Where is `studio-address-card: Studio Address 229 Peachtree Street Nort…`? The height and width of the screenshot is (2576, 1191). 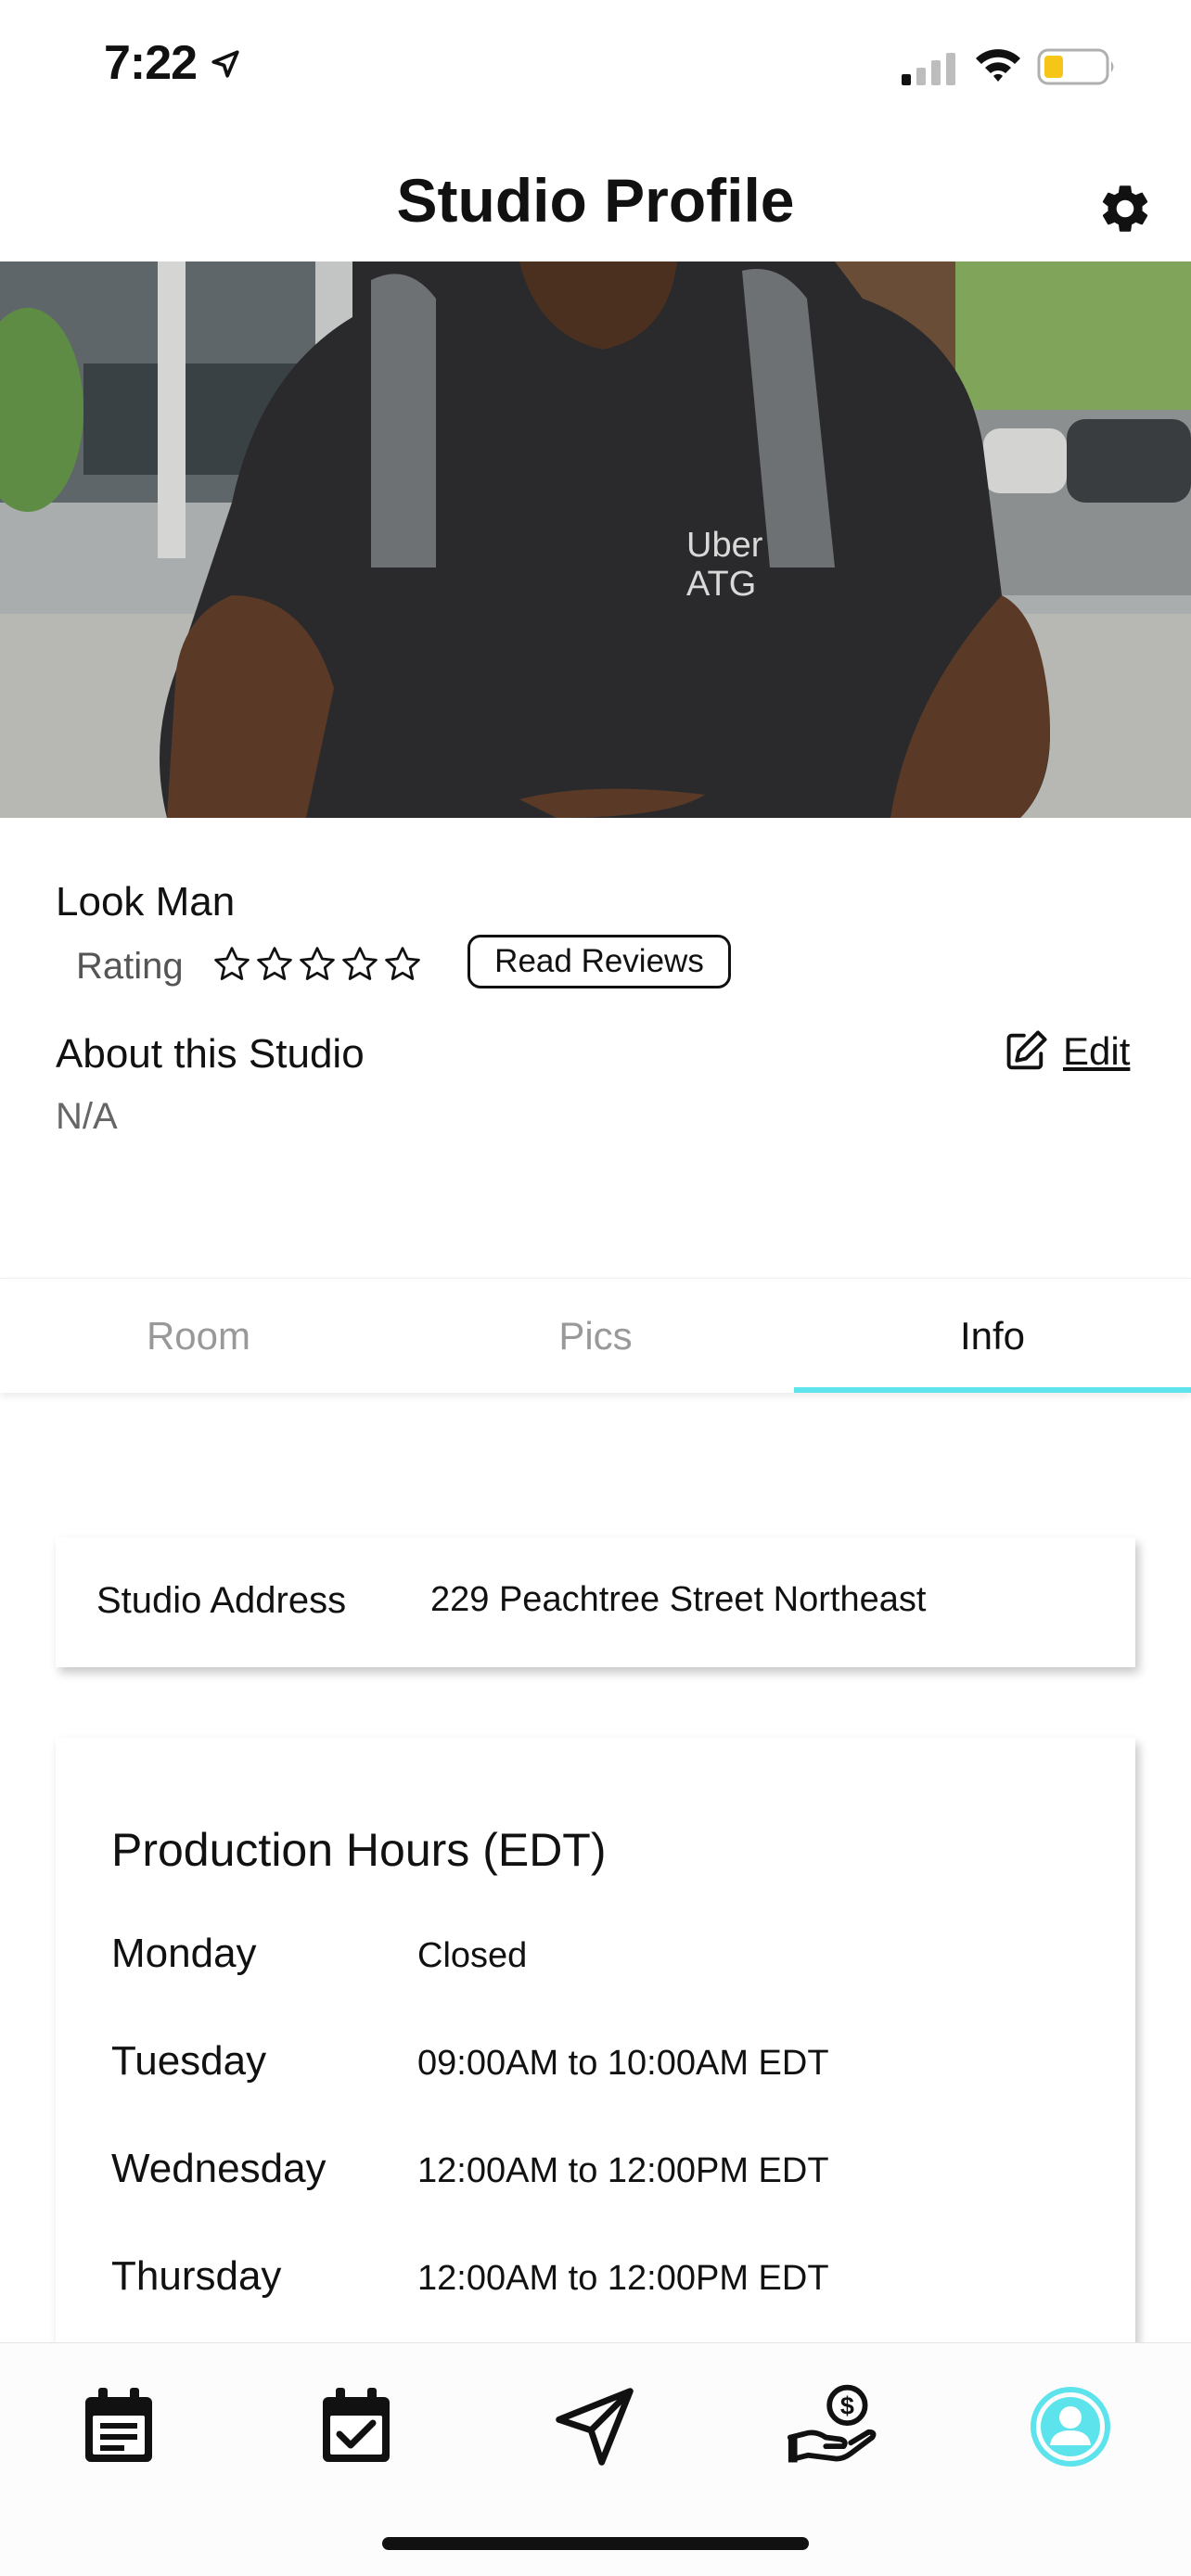
studio-address-card: Studio Address 229 Peachtree Street Nort… is located at coordinates (595, 1602).